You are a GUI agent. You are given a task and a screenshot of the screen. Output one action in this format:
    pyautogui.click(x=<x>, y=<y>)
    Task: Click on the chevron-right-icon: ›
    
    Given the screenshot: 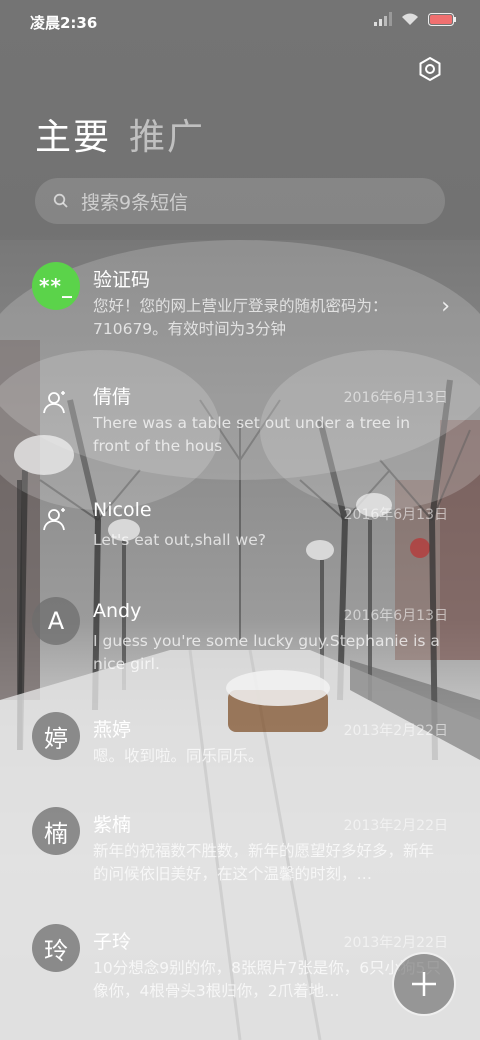 What is the action you would take?
    pyautogui.click(x=445, y=306)
    